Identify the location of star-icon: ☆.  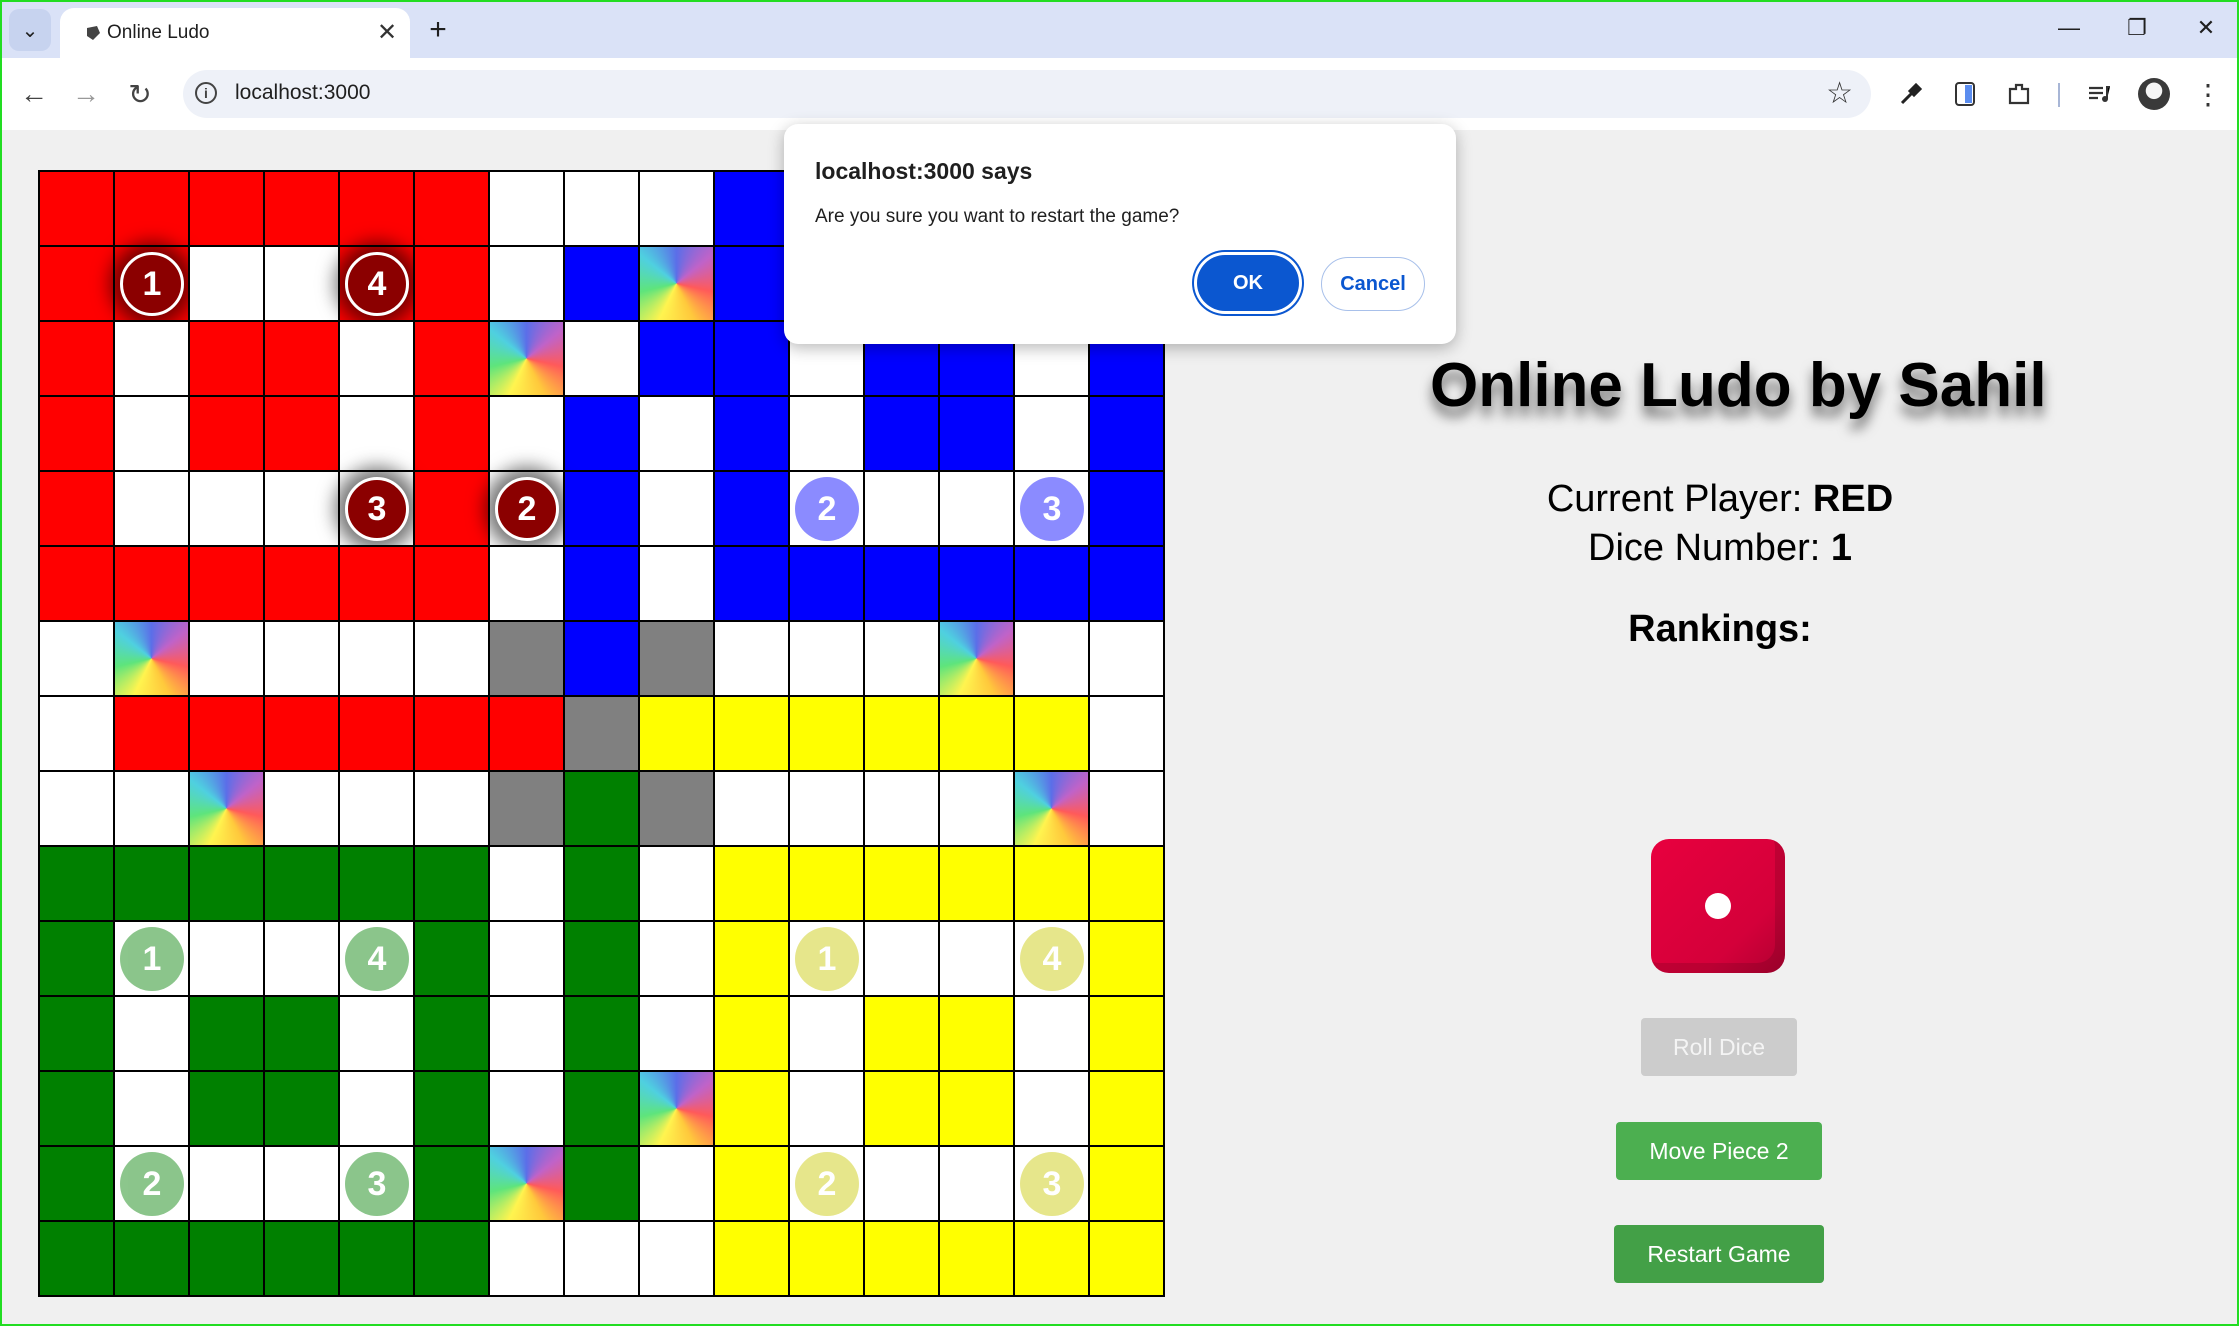
(1839, 93).